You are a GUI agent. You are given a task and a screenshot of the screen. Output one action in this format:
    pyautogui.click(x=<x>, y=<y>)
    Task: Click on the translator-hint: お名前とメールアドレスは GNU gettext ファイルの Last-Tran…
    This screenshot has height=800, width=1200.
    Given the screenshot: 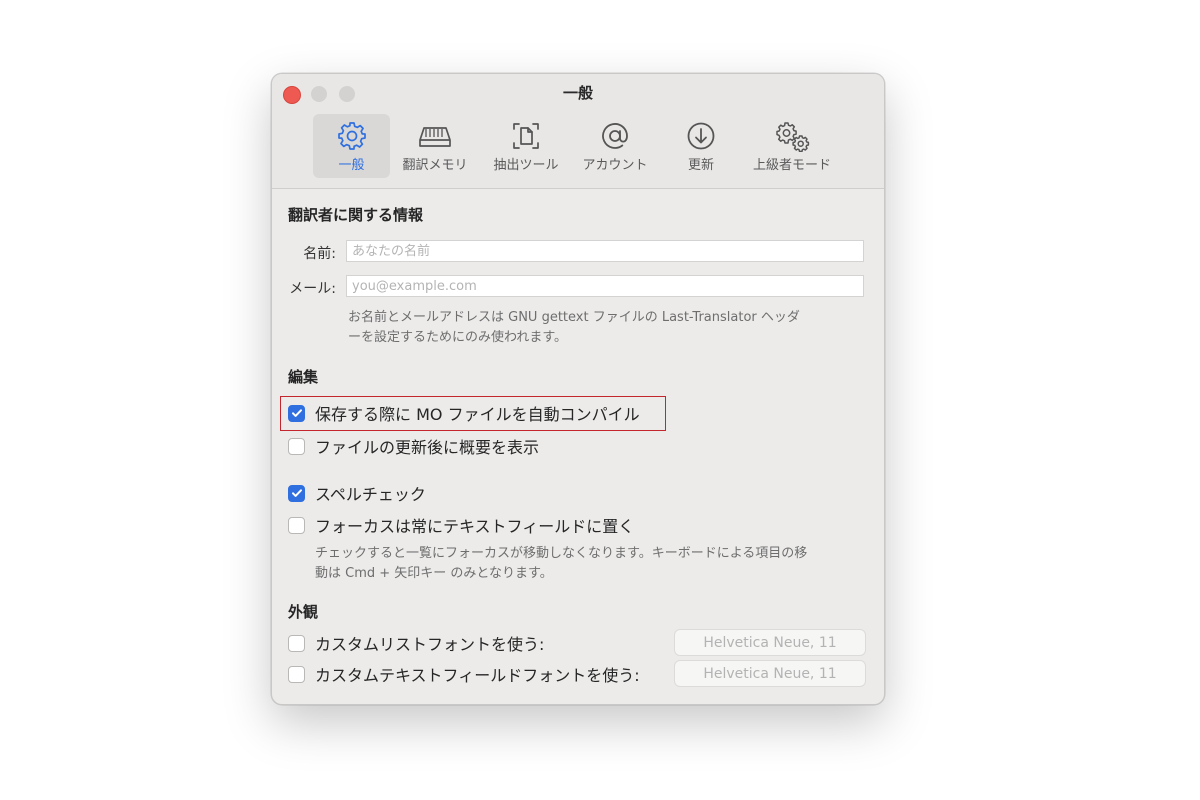 What is the action you would take?
    pyautogui.click(x=574, y=328)
    